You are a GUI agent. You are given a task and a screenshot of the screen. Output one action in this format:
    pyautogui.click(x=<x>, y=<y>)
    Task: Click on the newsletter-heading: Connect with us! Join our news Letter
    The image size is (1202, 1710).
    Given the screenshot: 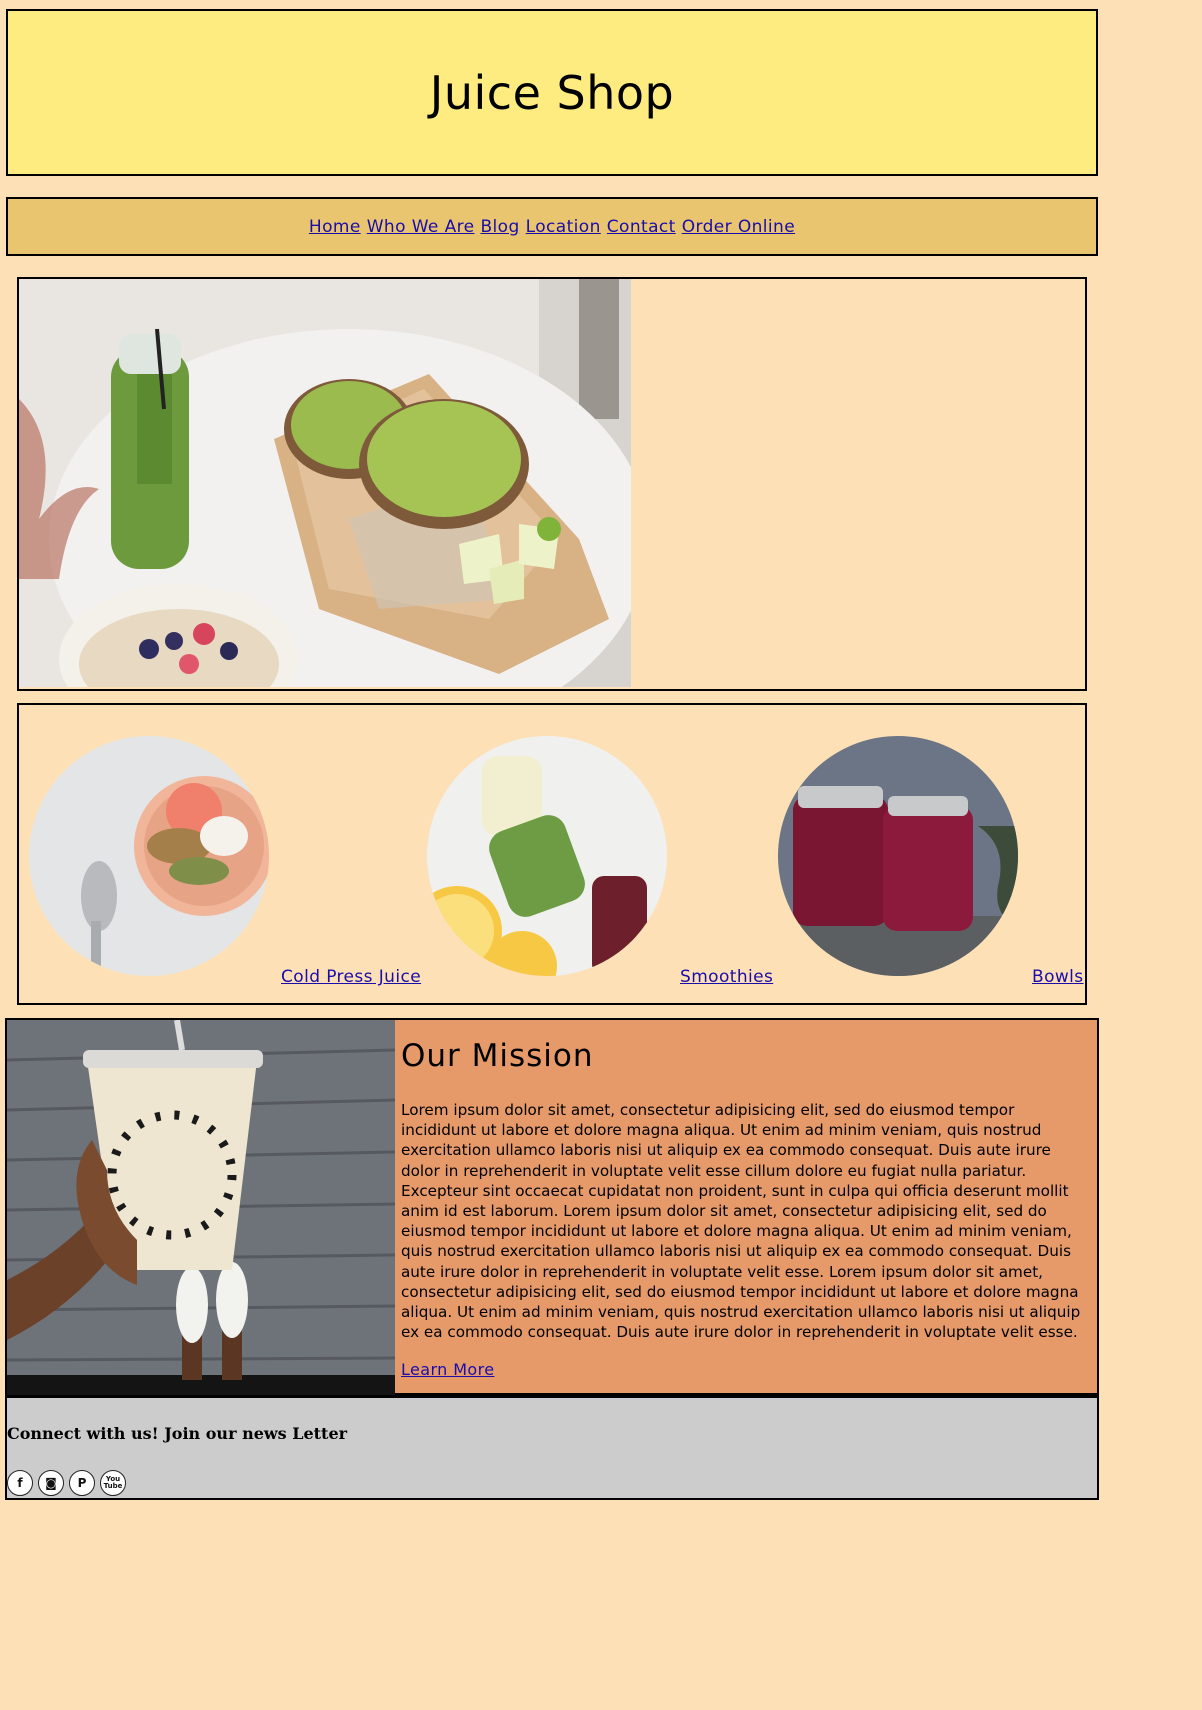 What is the action you would take?
    pyautogui.click(x=177, y=1433)
    